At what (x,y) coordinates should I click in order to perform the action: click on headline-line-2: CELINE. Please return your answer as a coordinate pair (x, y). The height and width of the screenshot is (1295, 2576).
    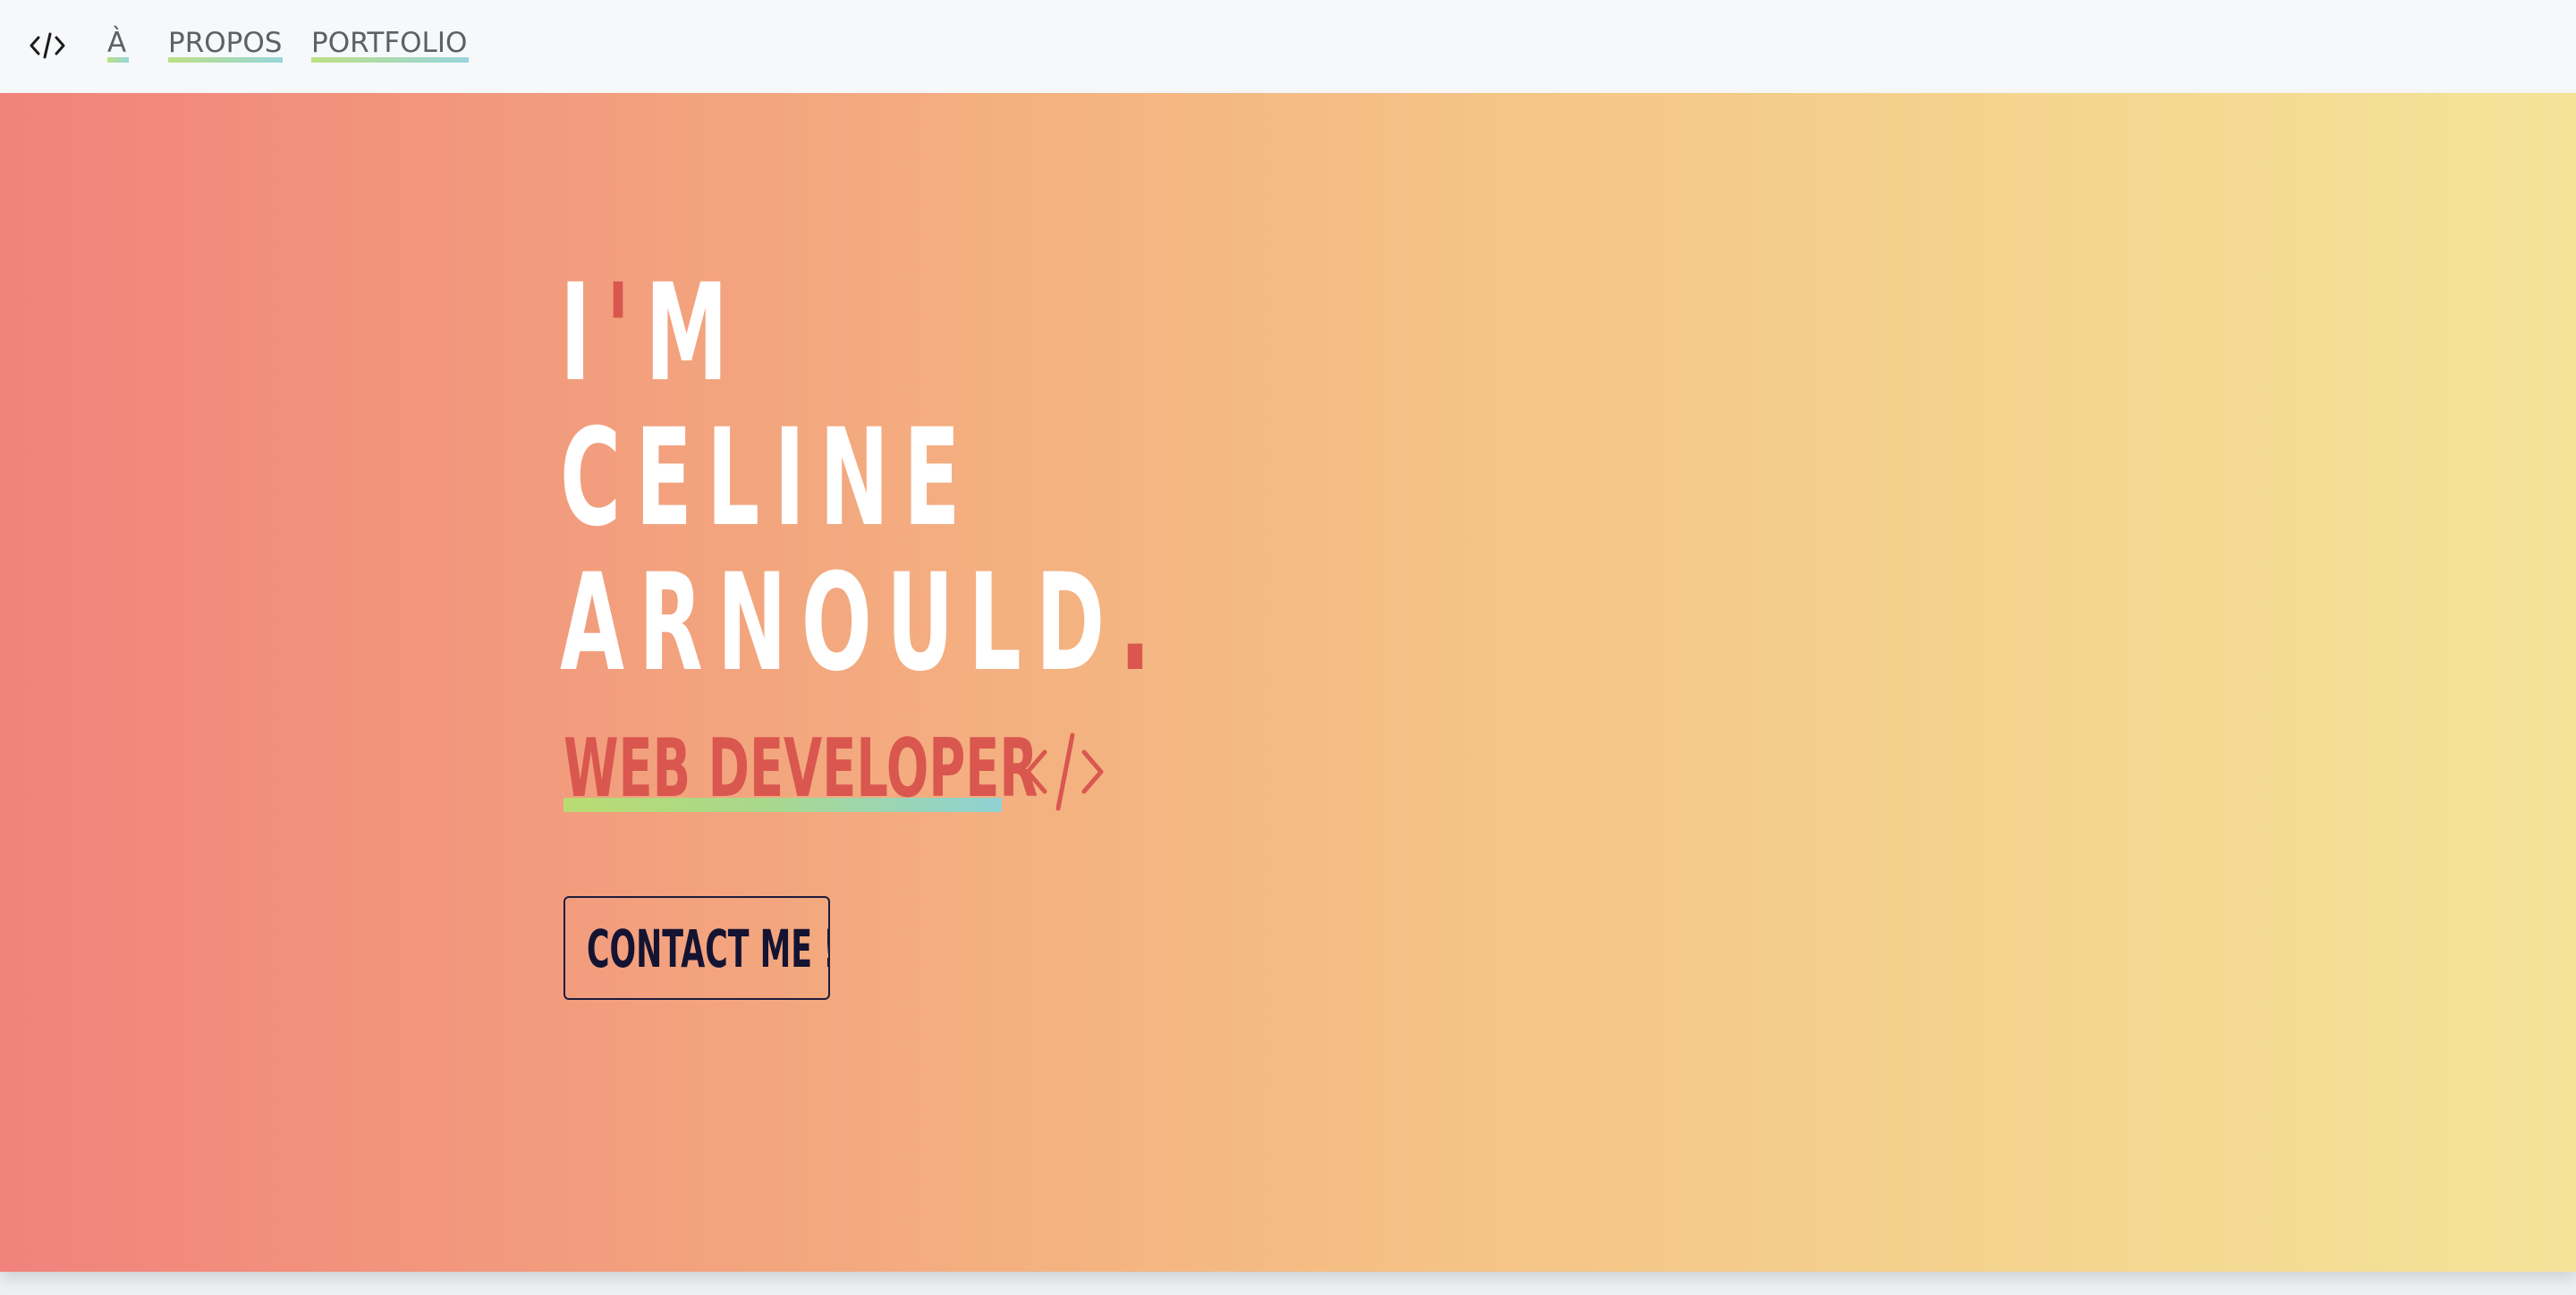
    Looking at the image, I should click on (767, 478).